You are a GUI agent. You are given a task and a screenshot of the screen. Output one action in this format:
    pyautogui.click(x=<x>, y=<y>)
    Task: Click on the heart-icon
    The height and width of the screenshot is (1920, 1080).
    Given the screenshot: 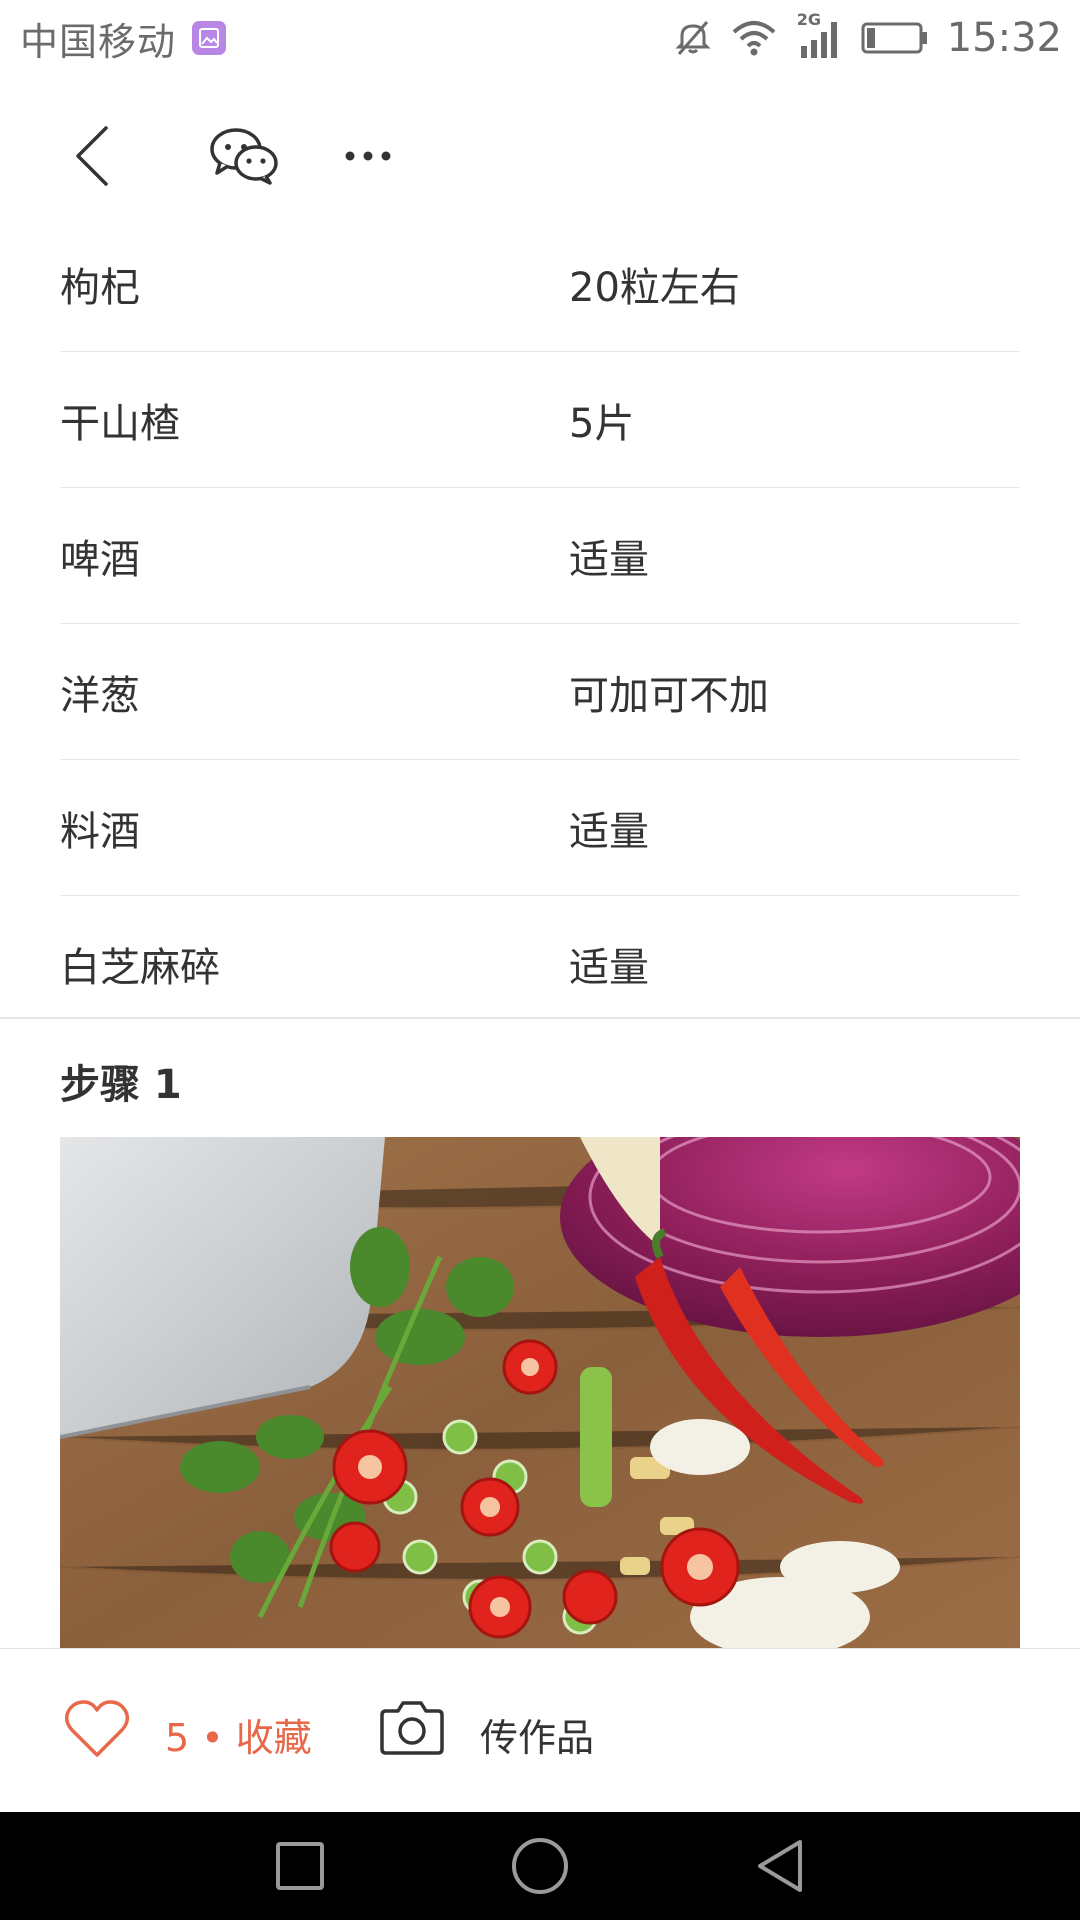 What is the action you would take?
    pyautogui.click(x=97, y=1728)
    